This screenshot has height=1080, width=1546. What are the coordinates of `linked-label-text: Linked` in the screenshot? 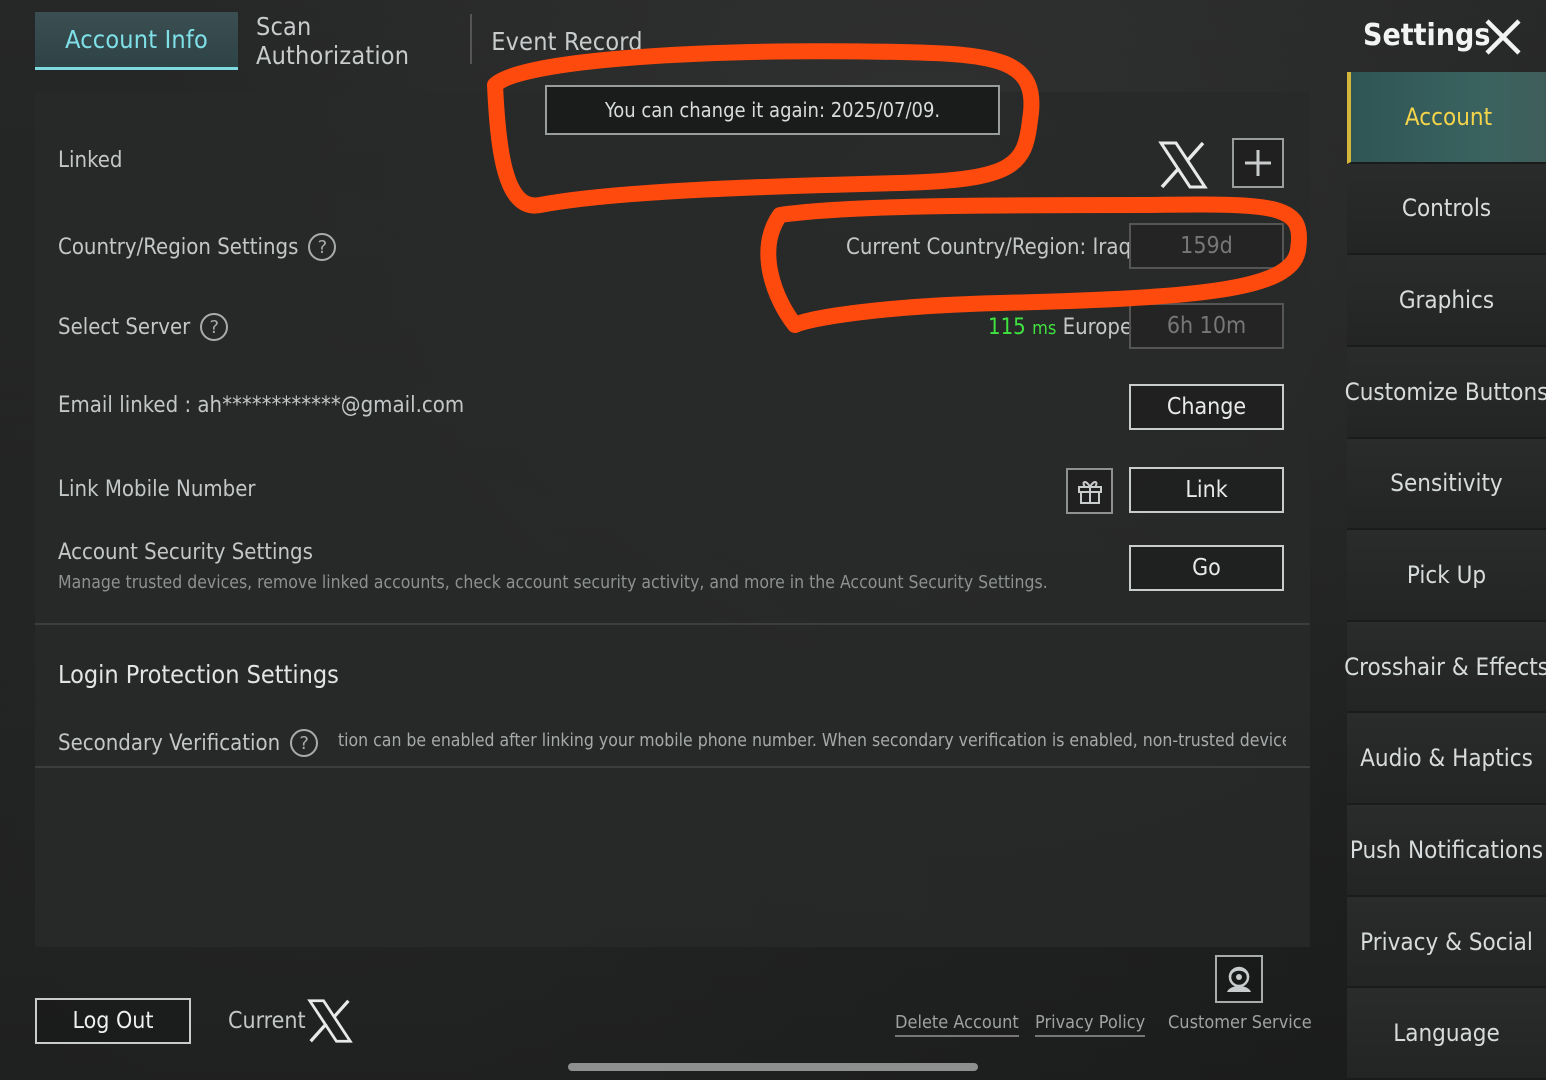 It's located at (90, 160).